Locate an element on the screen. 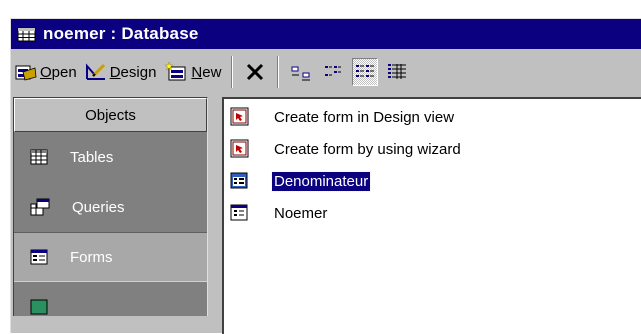  window-title: noemer : Database is located at coordinates (121, 33).